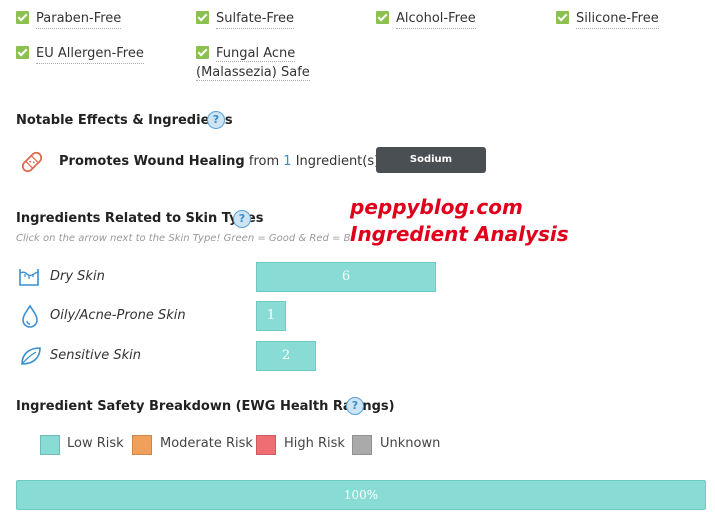 The width and height of the screenshot is (715, 515). I want to click on legend-label-high-risk: High Risk, so click(314, 443).